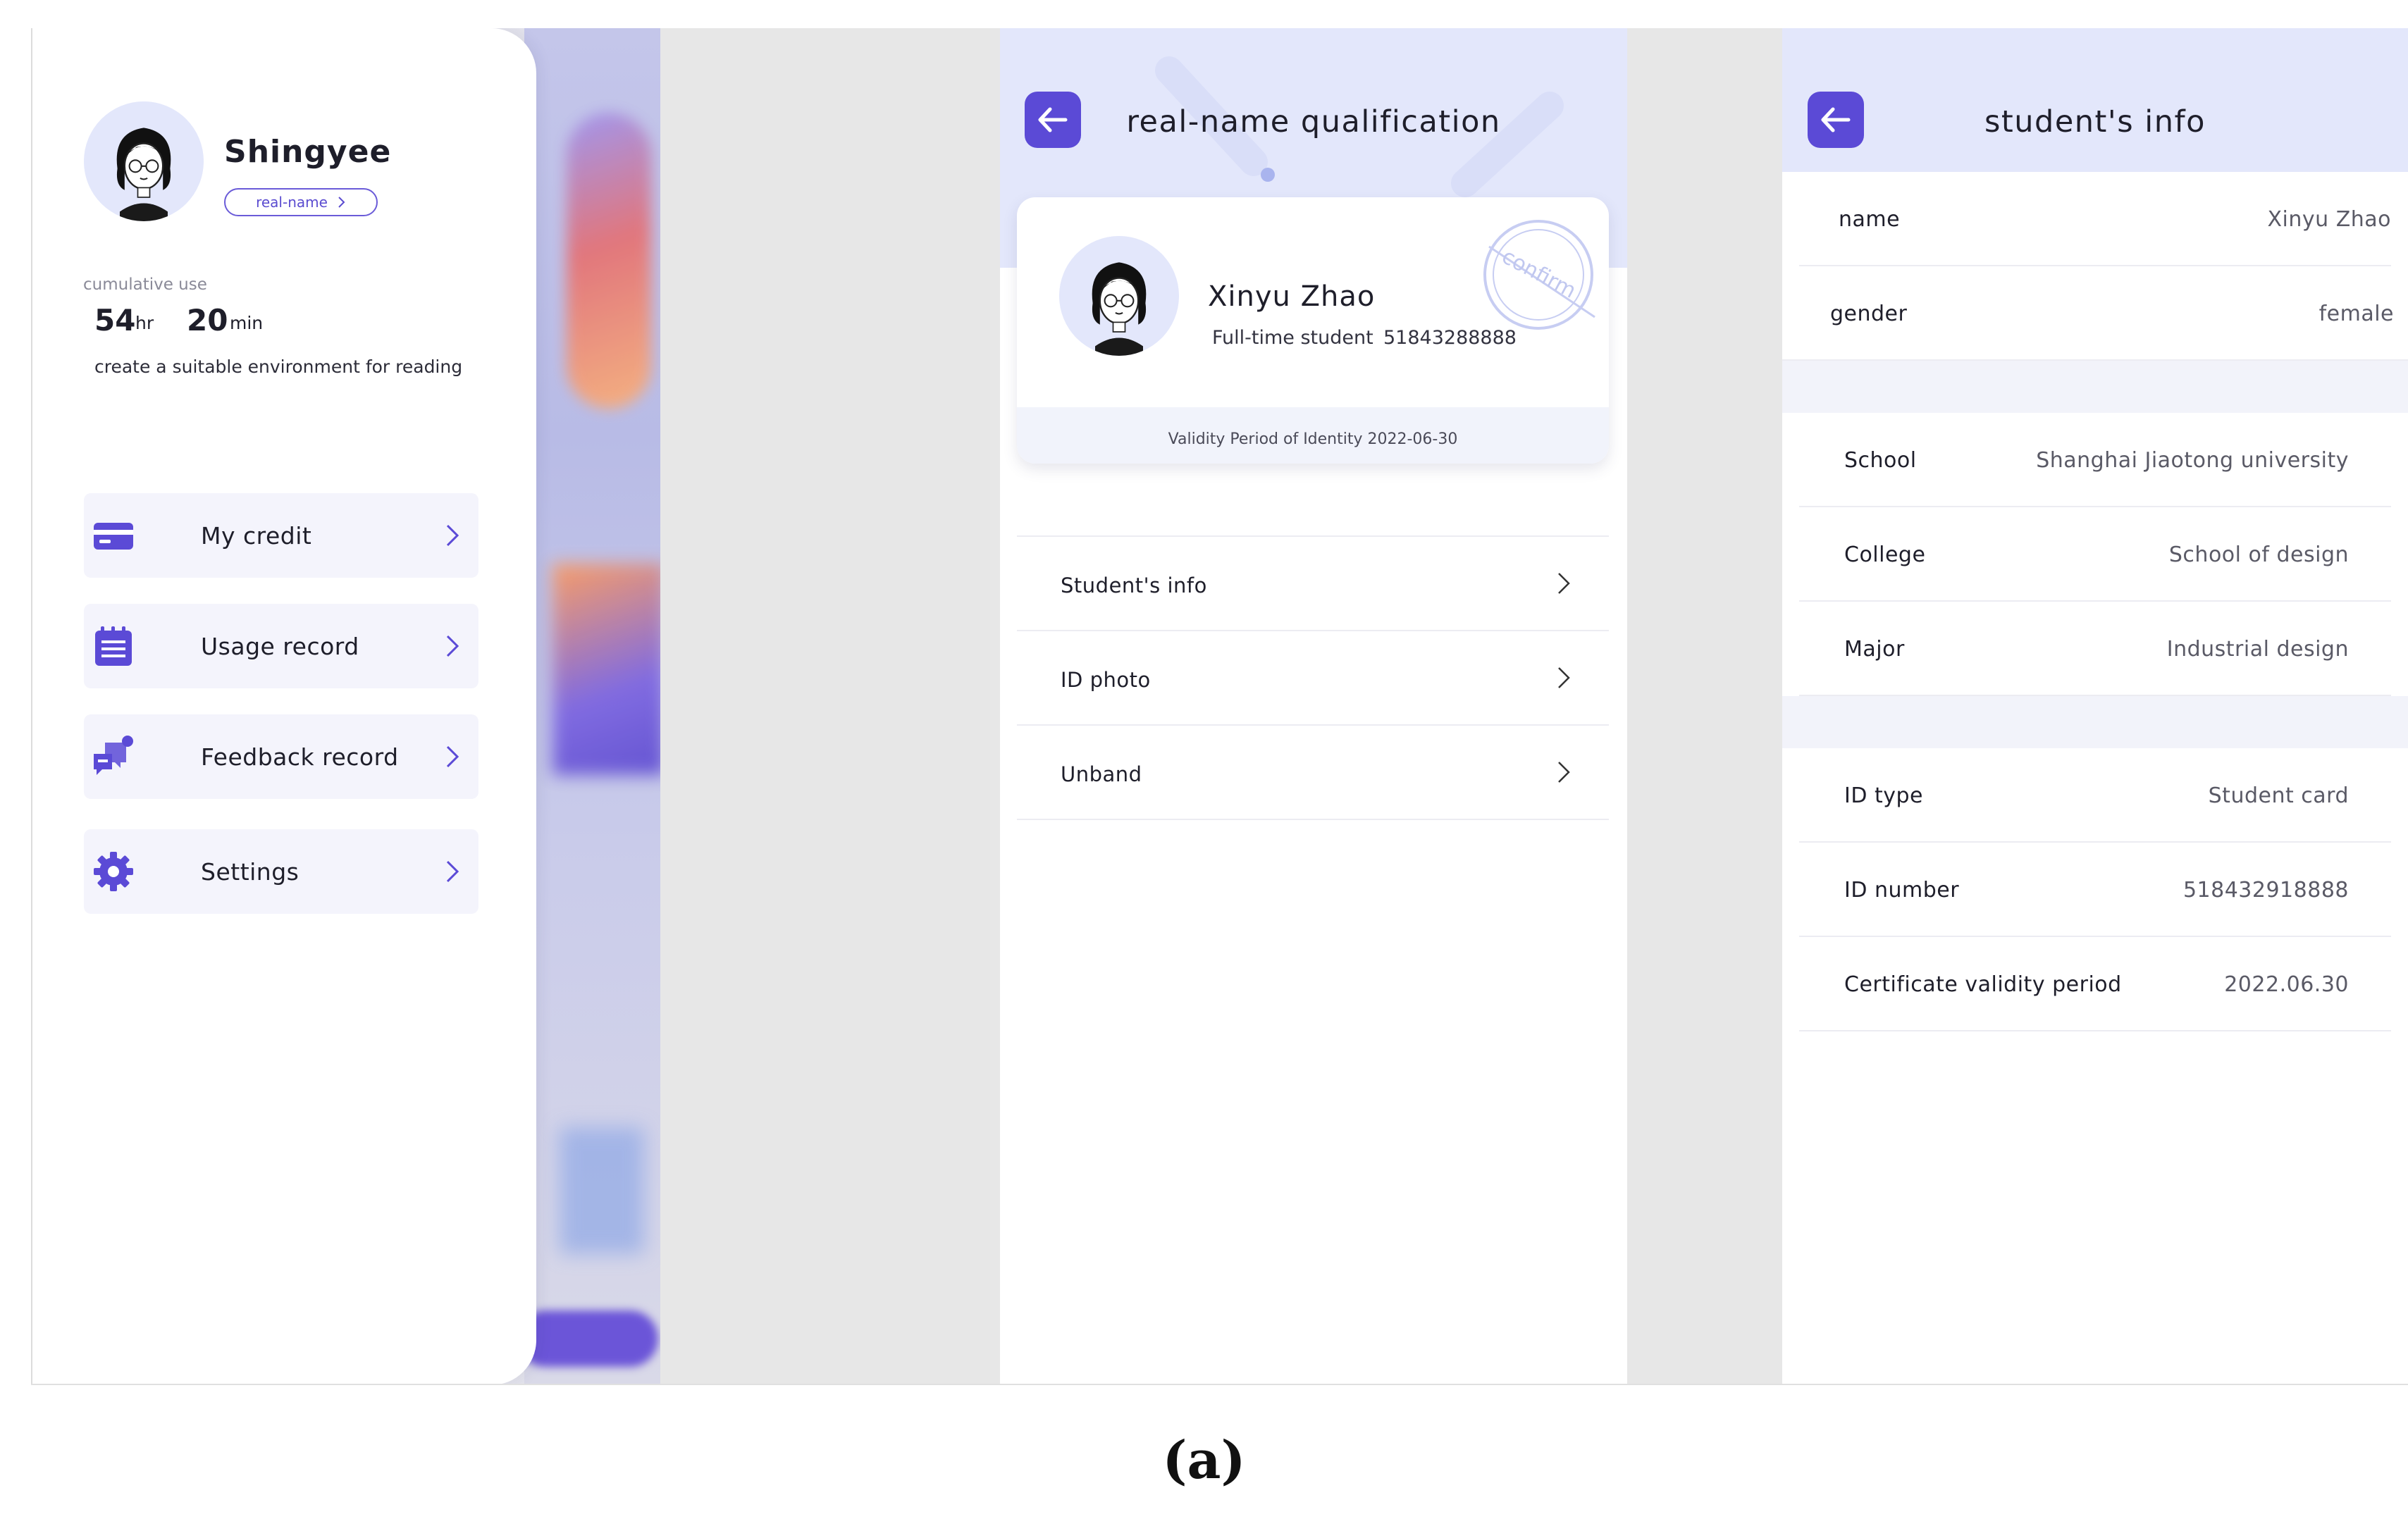 This screenshot has width=2408, height=1519. Describe the element at coordinates (2095, 555) in the screenshot. I see `info-row-college: College School of design` at that location.